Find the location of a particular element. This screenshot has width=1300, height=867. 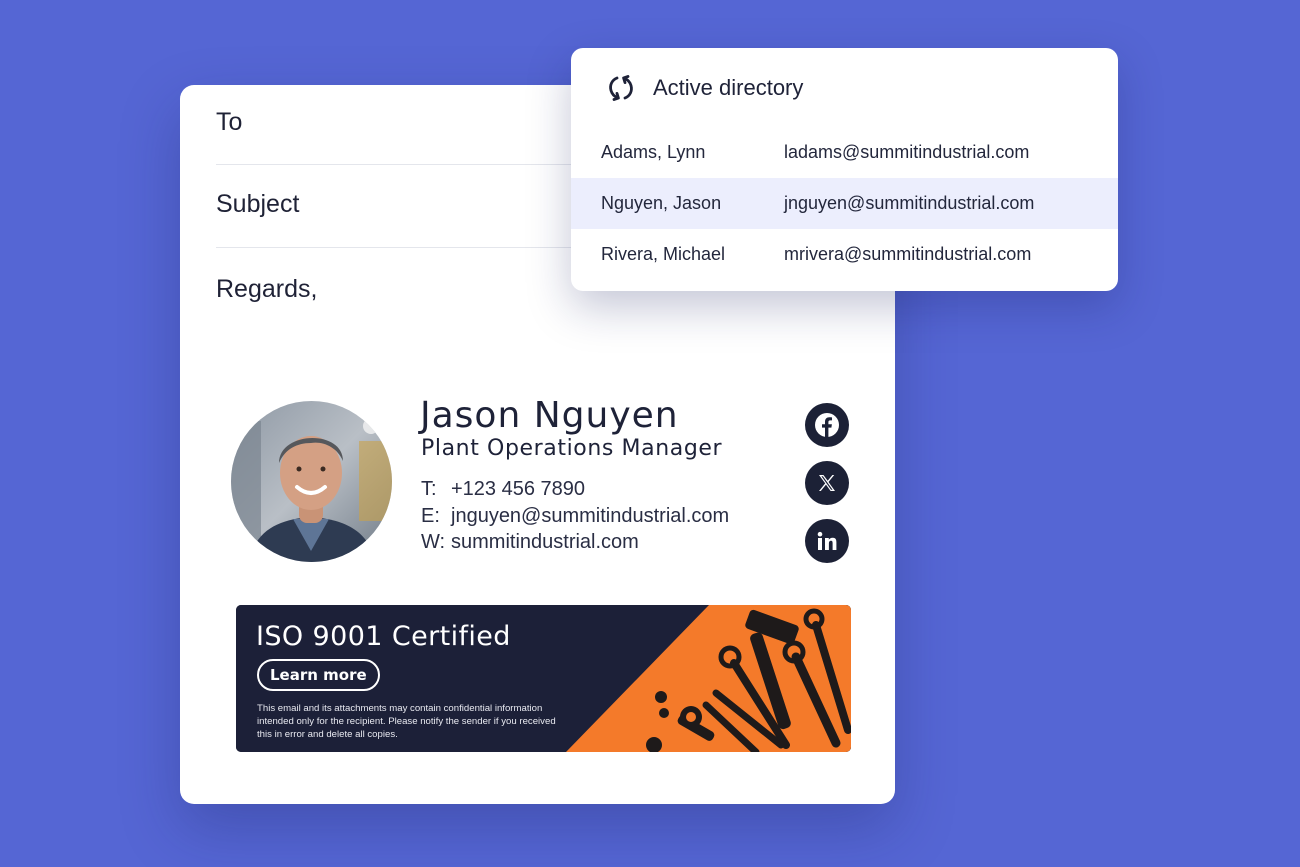

facebook-button is located at coordinates (827, 425).